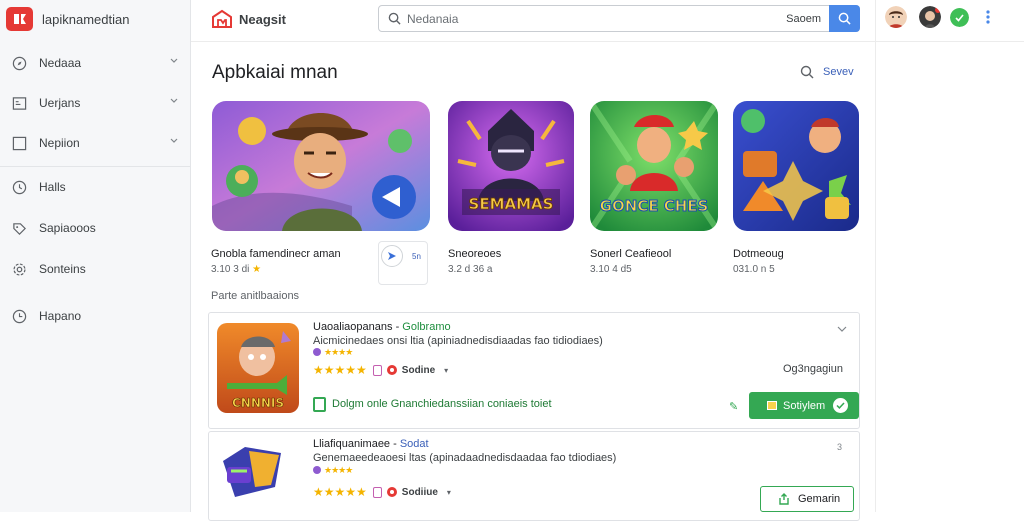  I want to click on play-chip-label: 5n, so click(416, 256).